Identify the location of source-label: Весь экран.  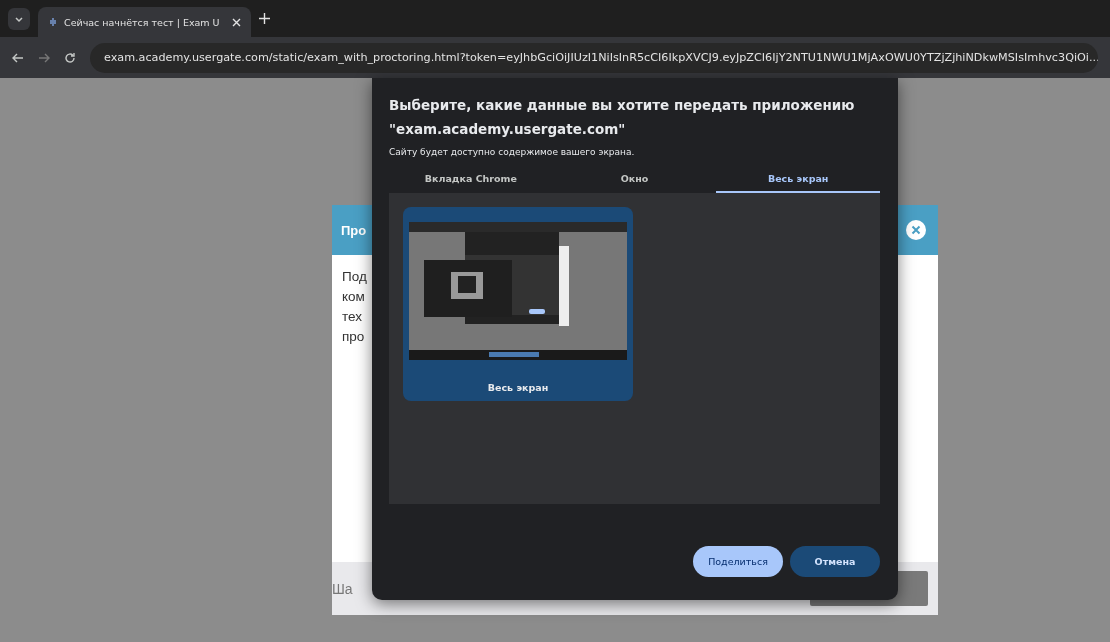
(518, 387).